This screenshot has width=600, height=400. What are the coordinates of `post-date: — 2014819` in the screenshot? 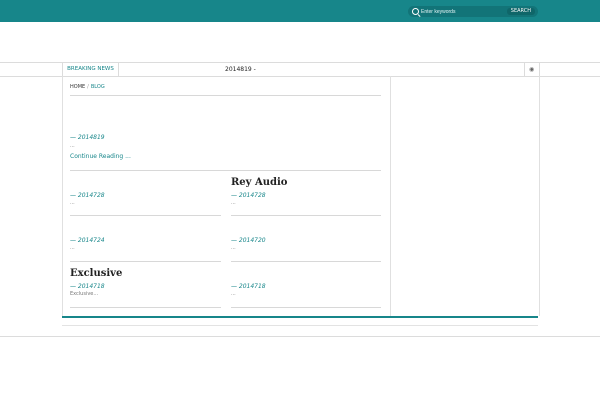 It's located at (87, 137).